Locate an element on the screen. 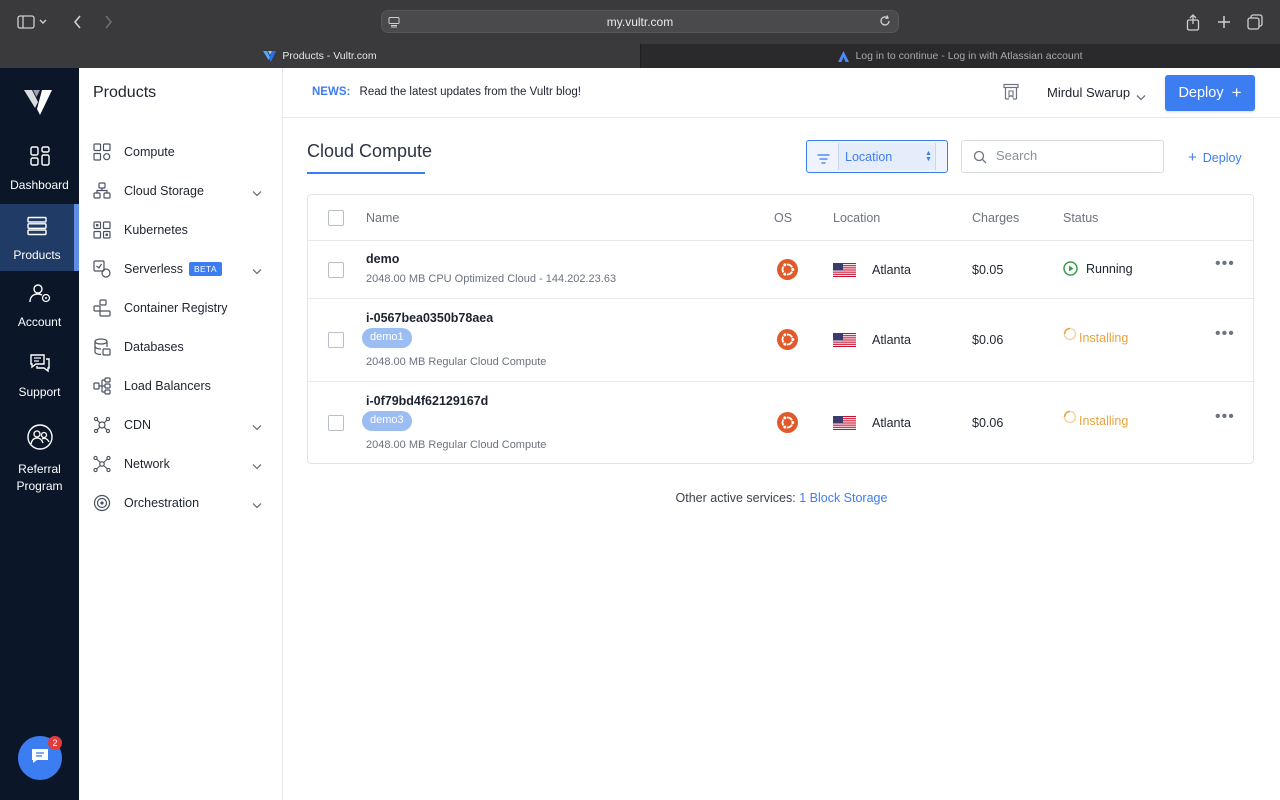  location-select: Location is located at coordinates (887, 156).